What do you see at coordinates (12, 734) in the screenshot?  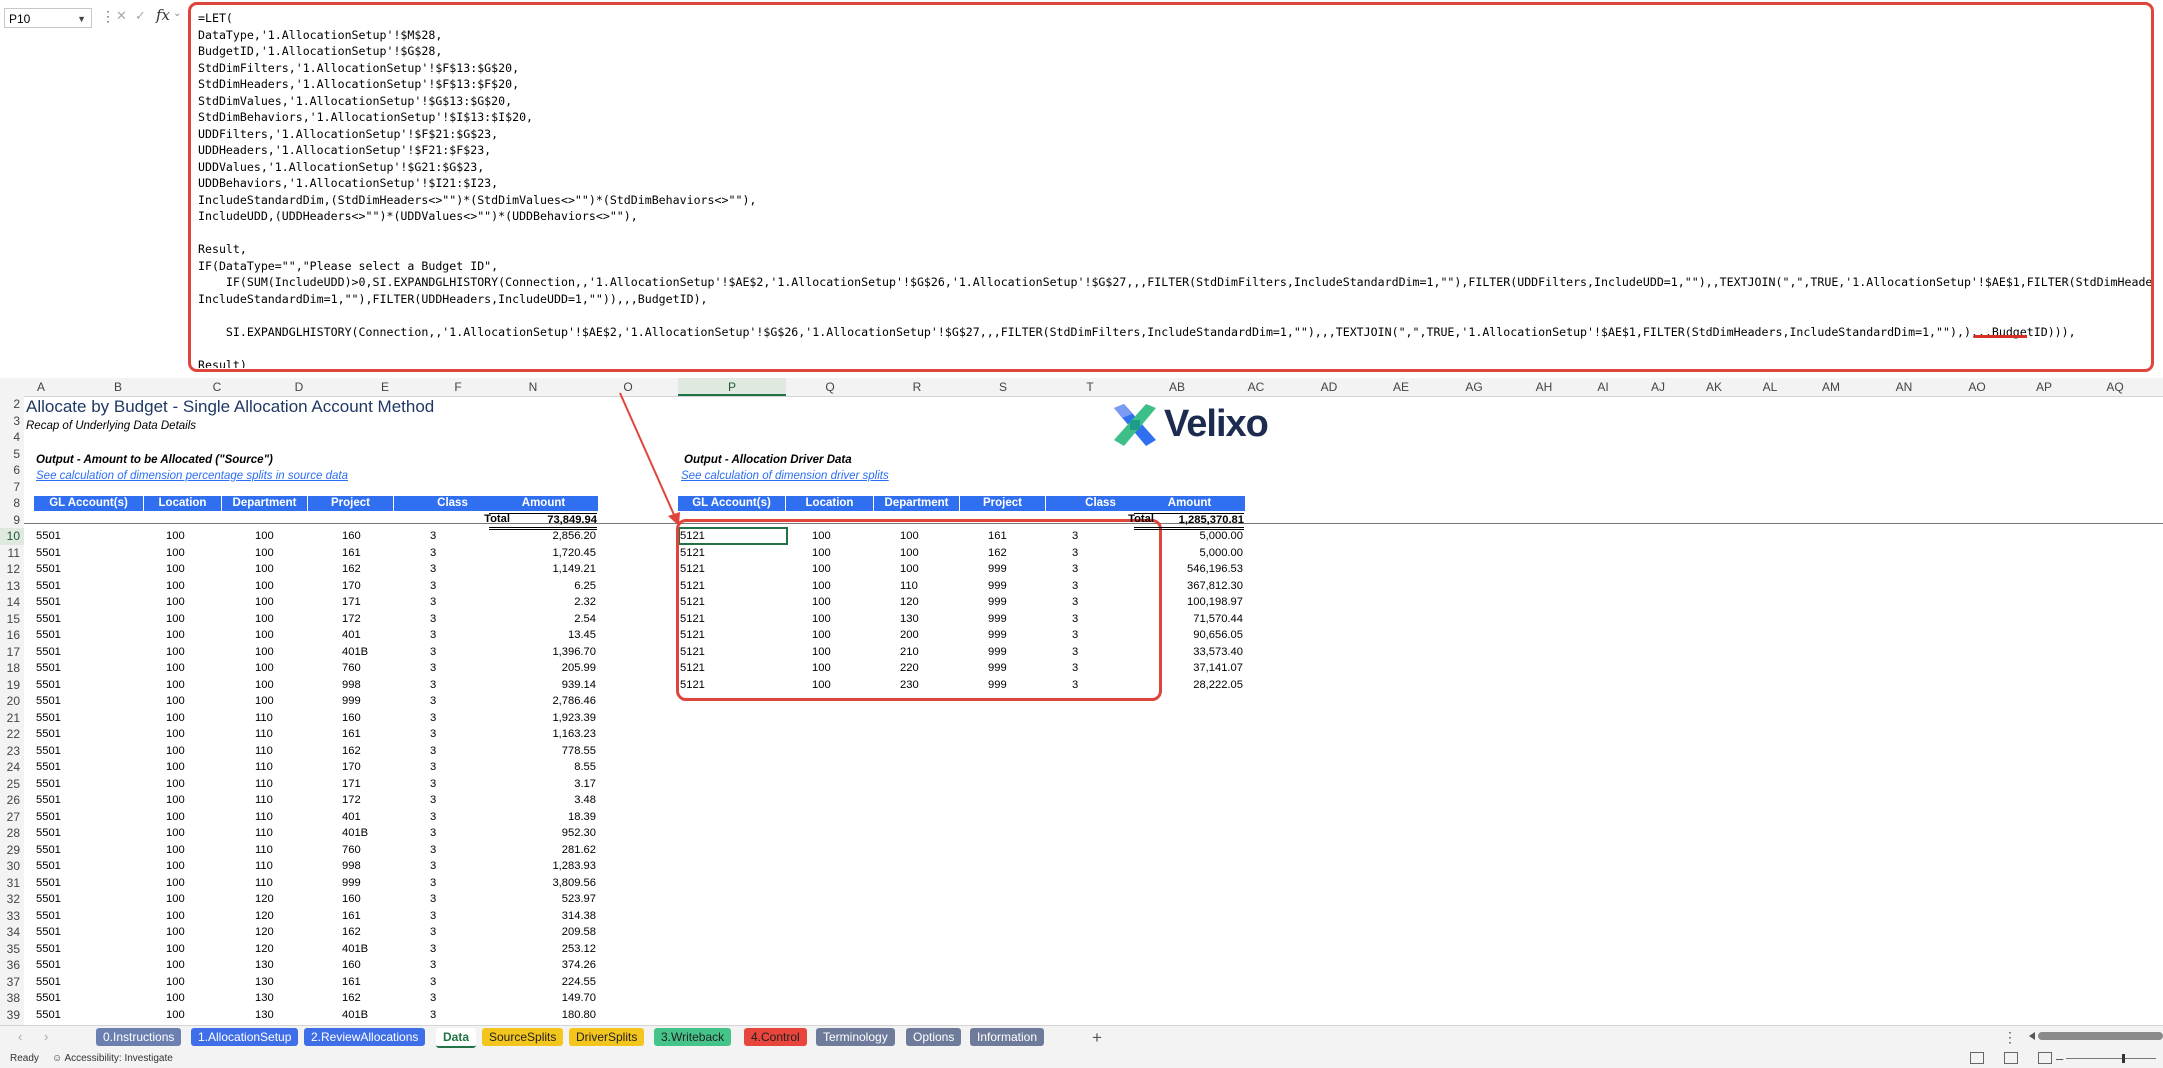 I see `row-header-22: 22` at bounding box center [12, 734].